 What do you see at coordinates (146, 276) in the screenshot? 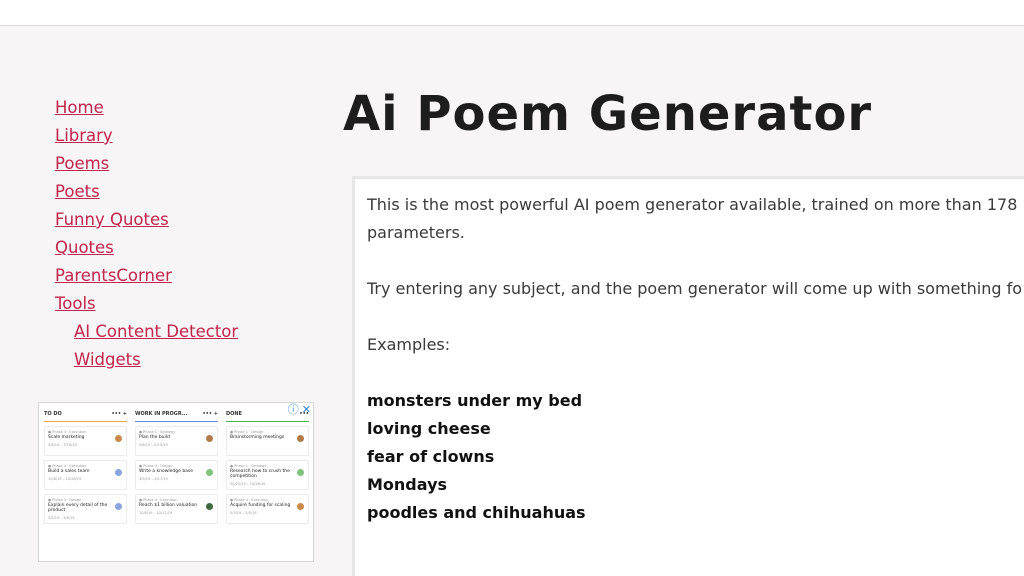
I see `nav-link-parentscorner: ParentsCorner` at bounding box center [146, 276].